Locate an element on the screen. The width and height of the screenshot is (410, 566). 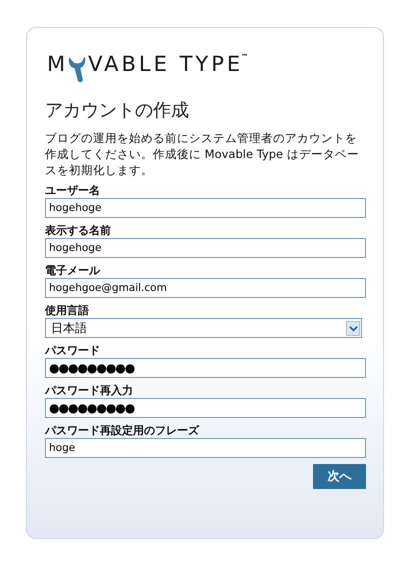
next-button: 次へ is located at coordinates (339, 476).